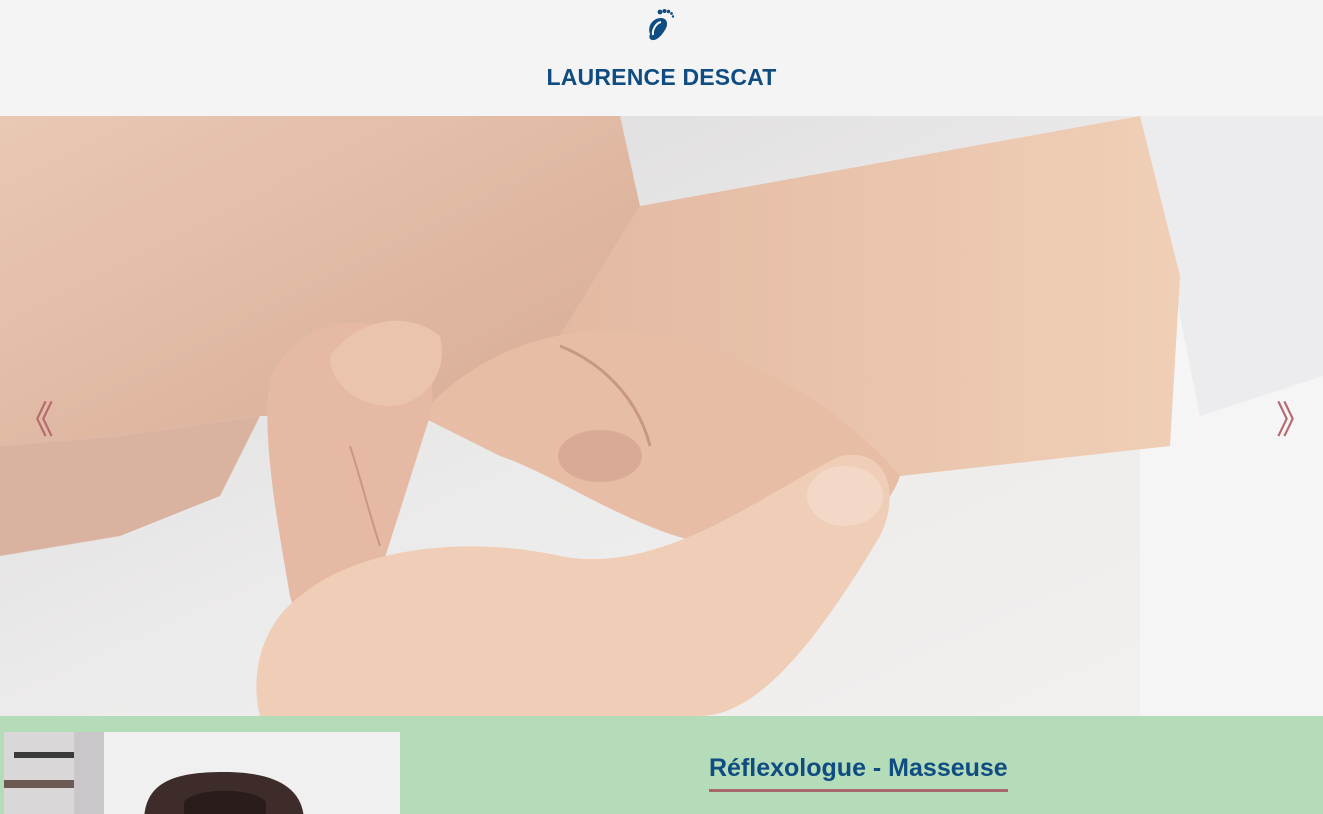 The width and height of the screenshot is (1323, 814). What do you see at coordinates (202, 773) in the screenshot?
I see `portrait-photo` at bounding box center [202, 773].